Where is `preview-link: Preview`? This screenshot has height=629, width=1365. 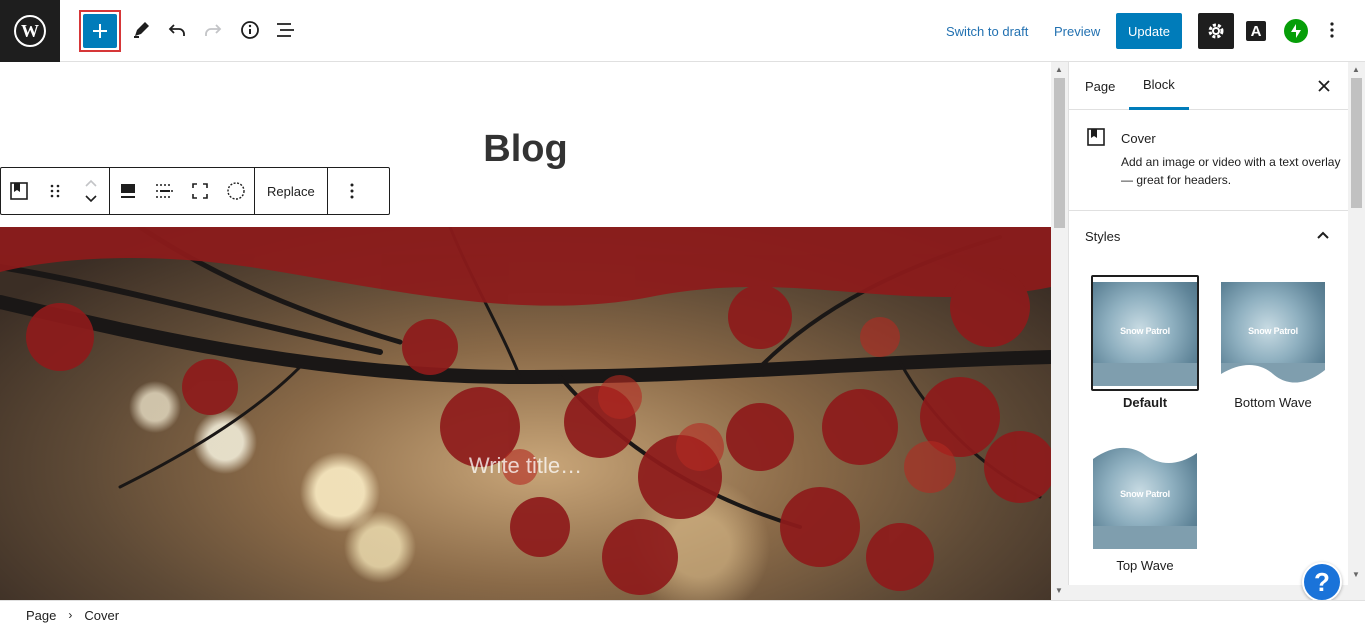
preview-link: Preview is located at coordinates (1077, 31).